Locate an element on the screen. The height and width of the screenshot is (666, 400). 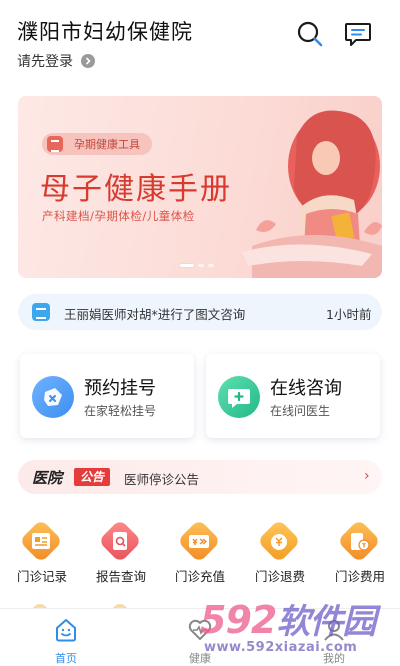
chat-plus-icon is located at coordinates (239, 397).